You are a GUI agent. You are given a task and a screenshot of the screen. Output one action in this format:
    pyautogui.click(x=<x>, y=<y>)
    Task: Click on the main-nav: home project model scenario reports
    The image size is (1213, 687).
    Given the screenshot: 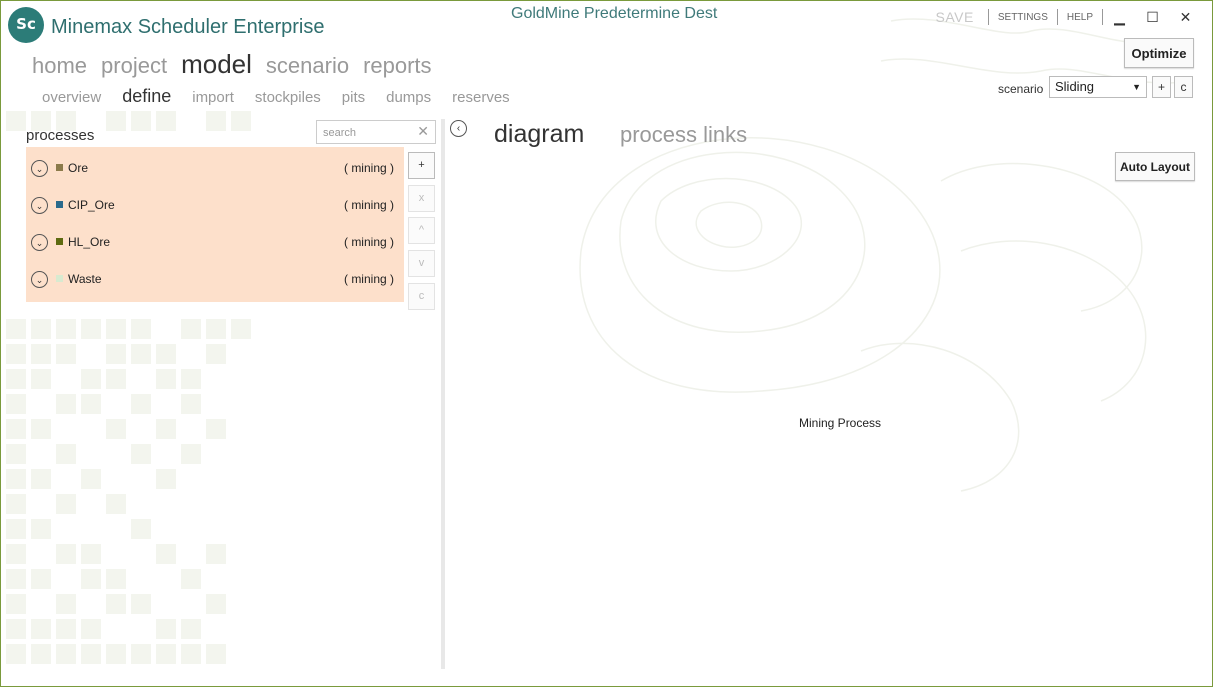 What is the action you would take?
    pyautogui.click(x=239, y=64)
    